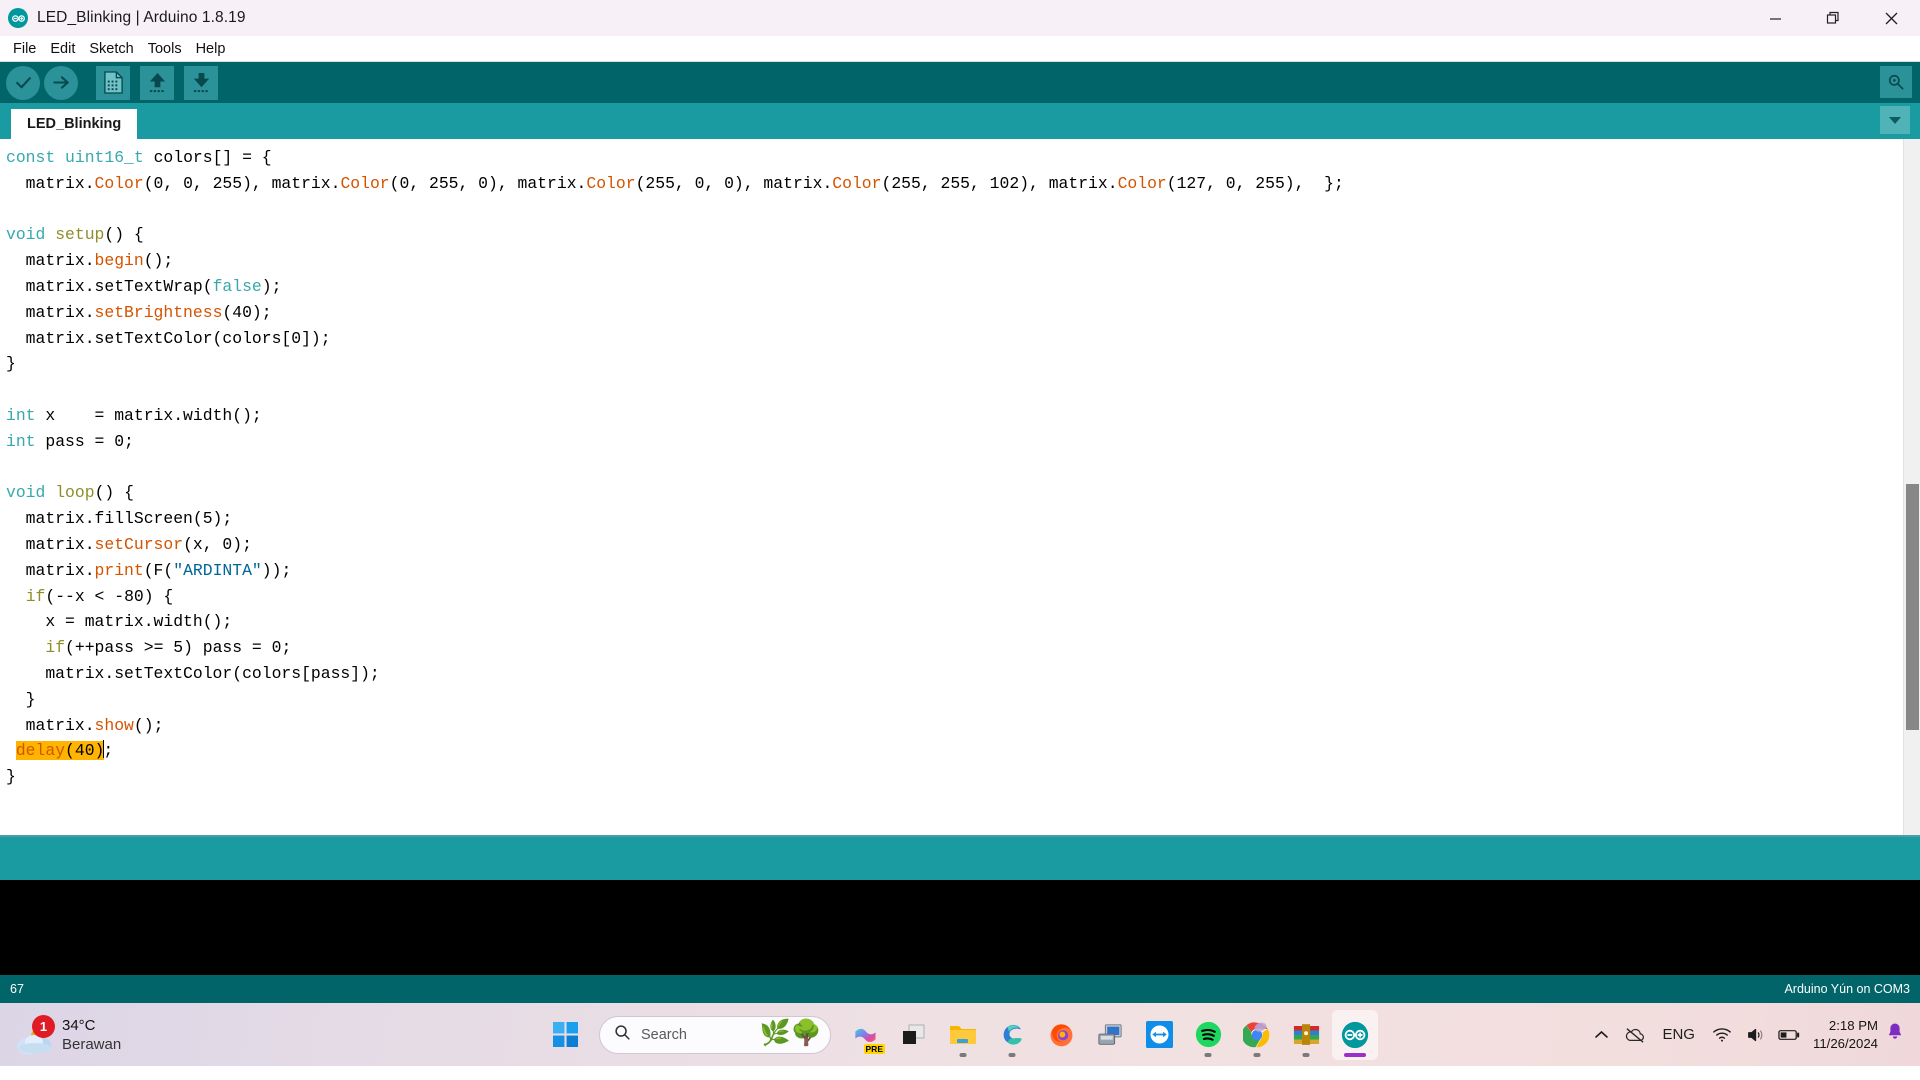 The width and height of the screenshot is (1920, 1080). What do you see at coordinates (960, 18) in the screenshot?
I see `title-bar: LED_Blinking | Arduino 1.8.19` at bounding box center [960, 18].